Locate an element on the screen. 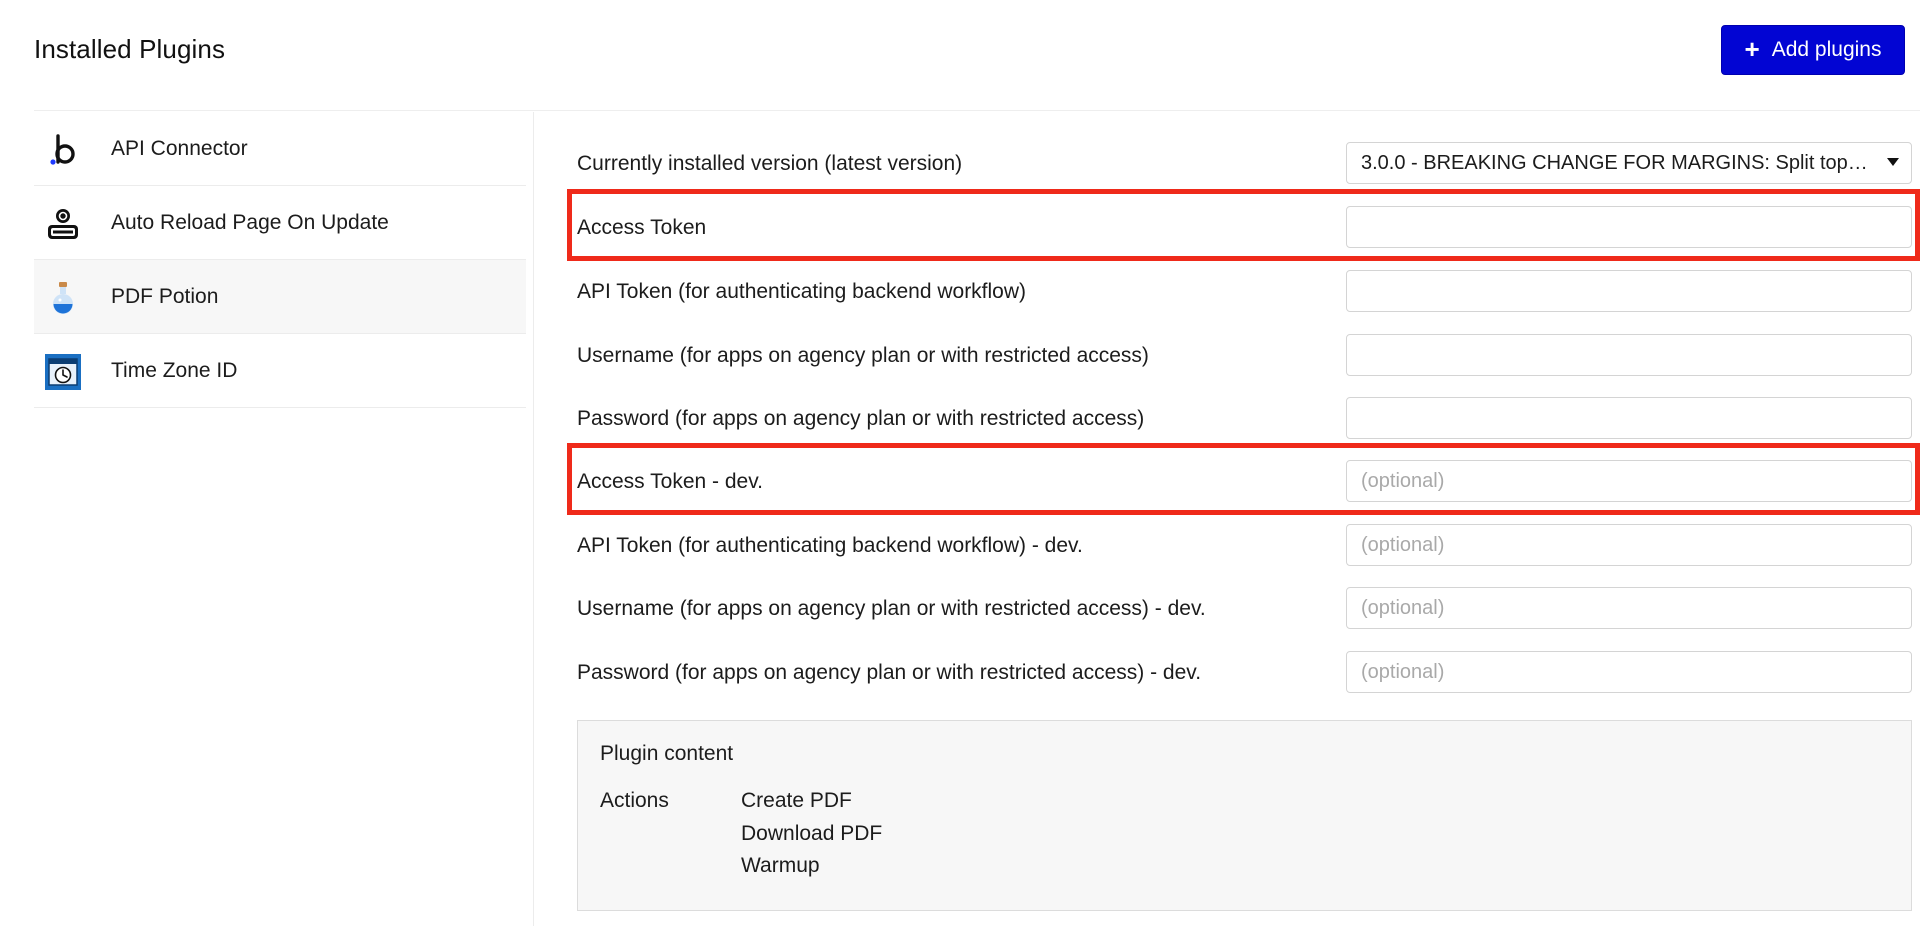  access-token-input is located at coordinates (1629, 227).